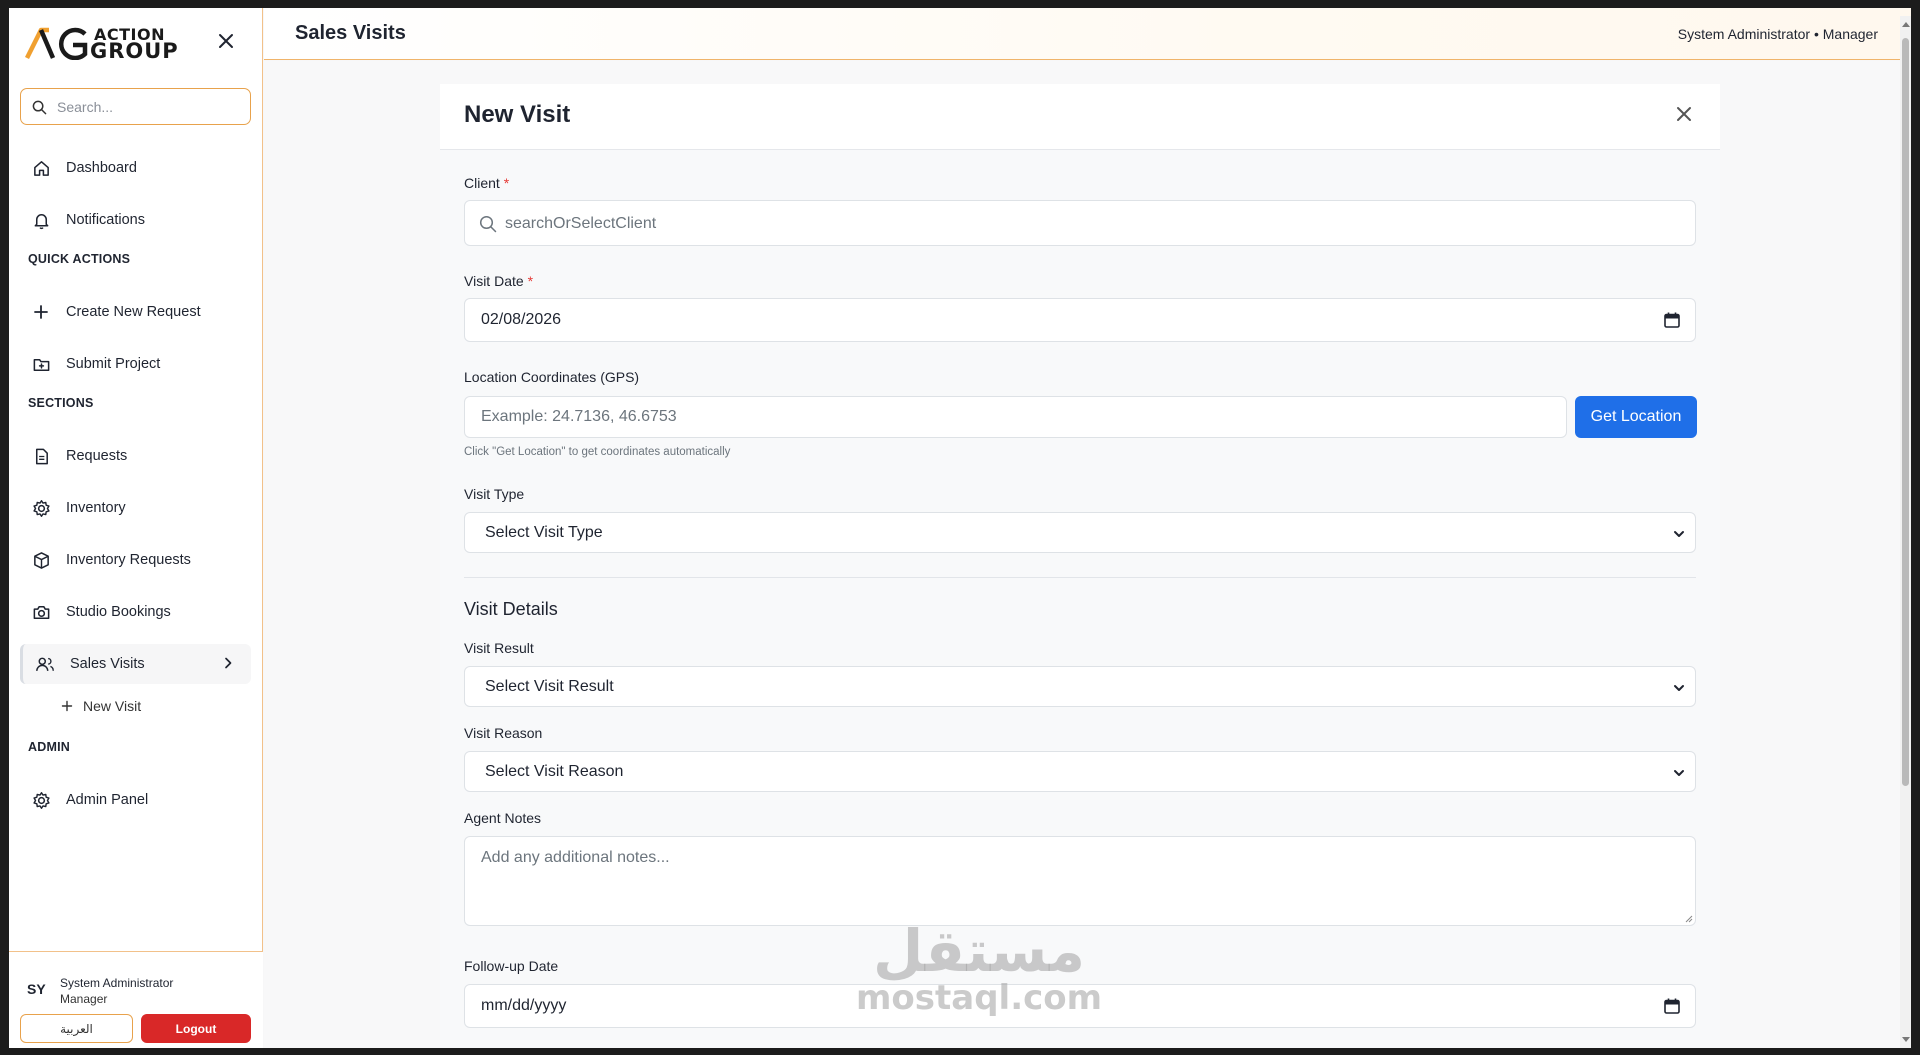 The height and width of the screenshot is (1055, 1920). What do you see at coordinates (1080, 320) in the screenshot?
I see `visit-date-field: 02/08/2026` at bounding box center [1080, 320].